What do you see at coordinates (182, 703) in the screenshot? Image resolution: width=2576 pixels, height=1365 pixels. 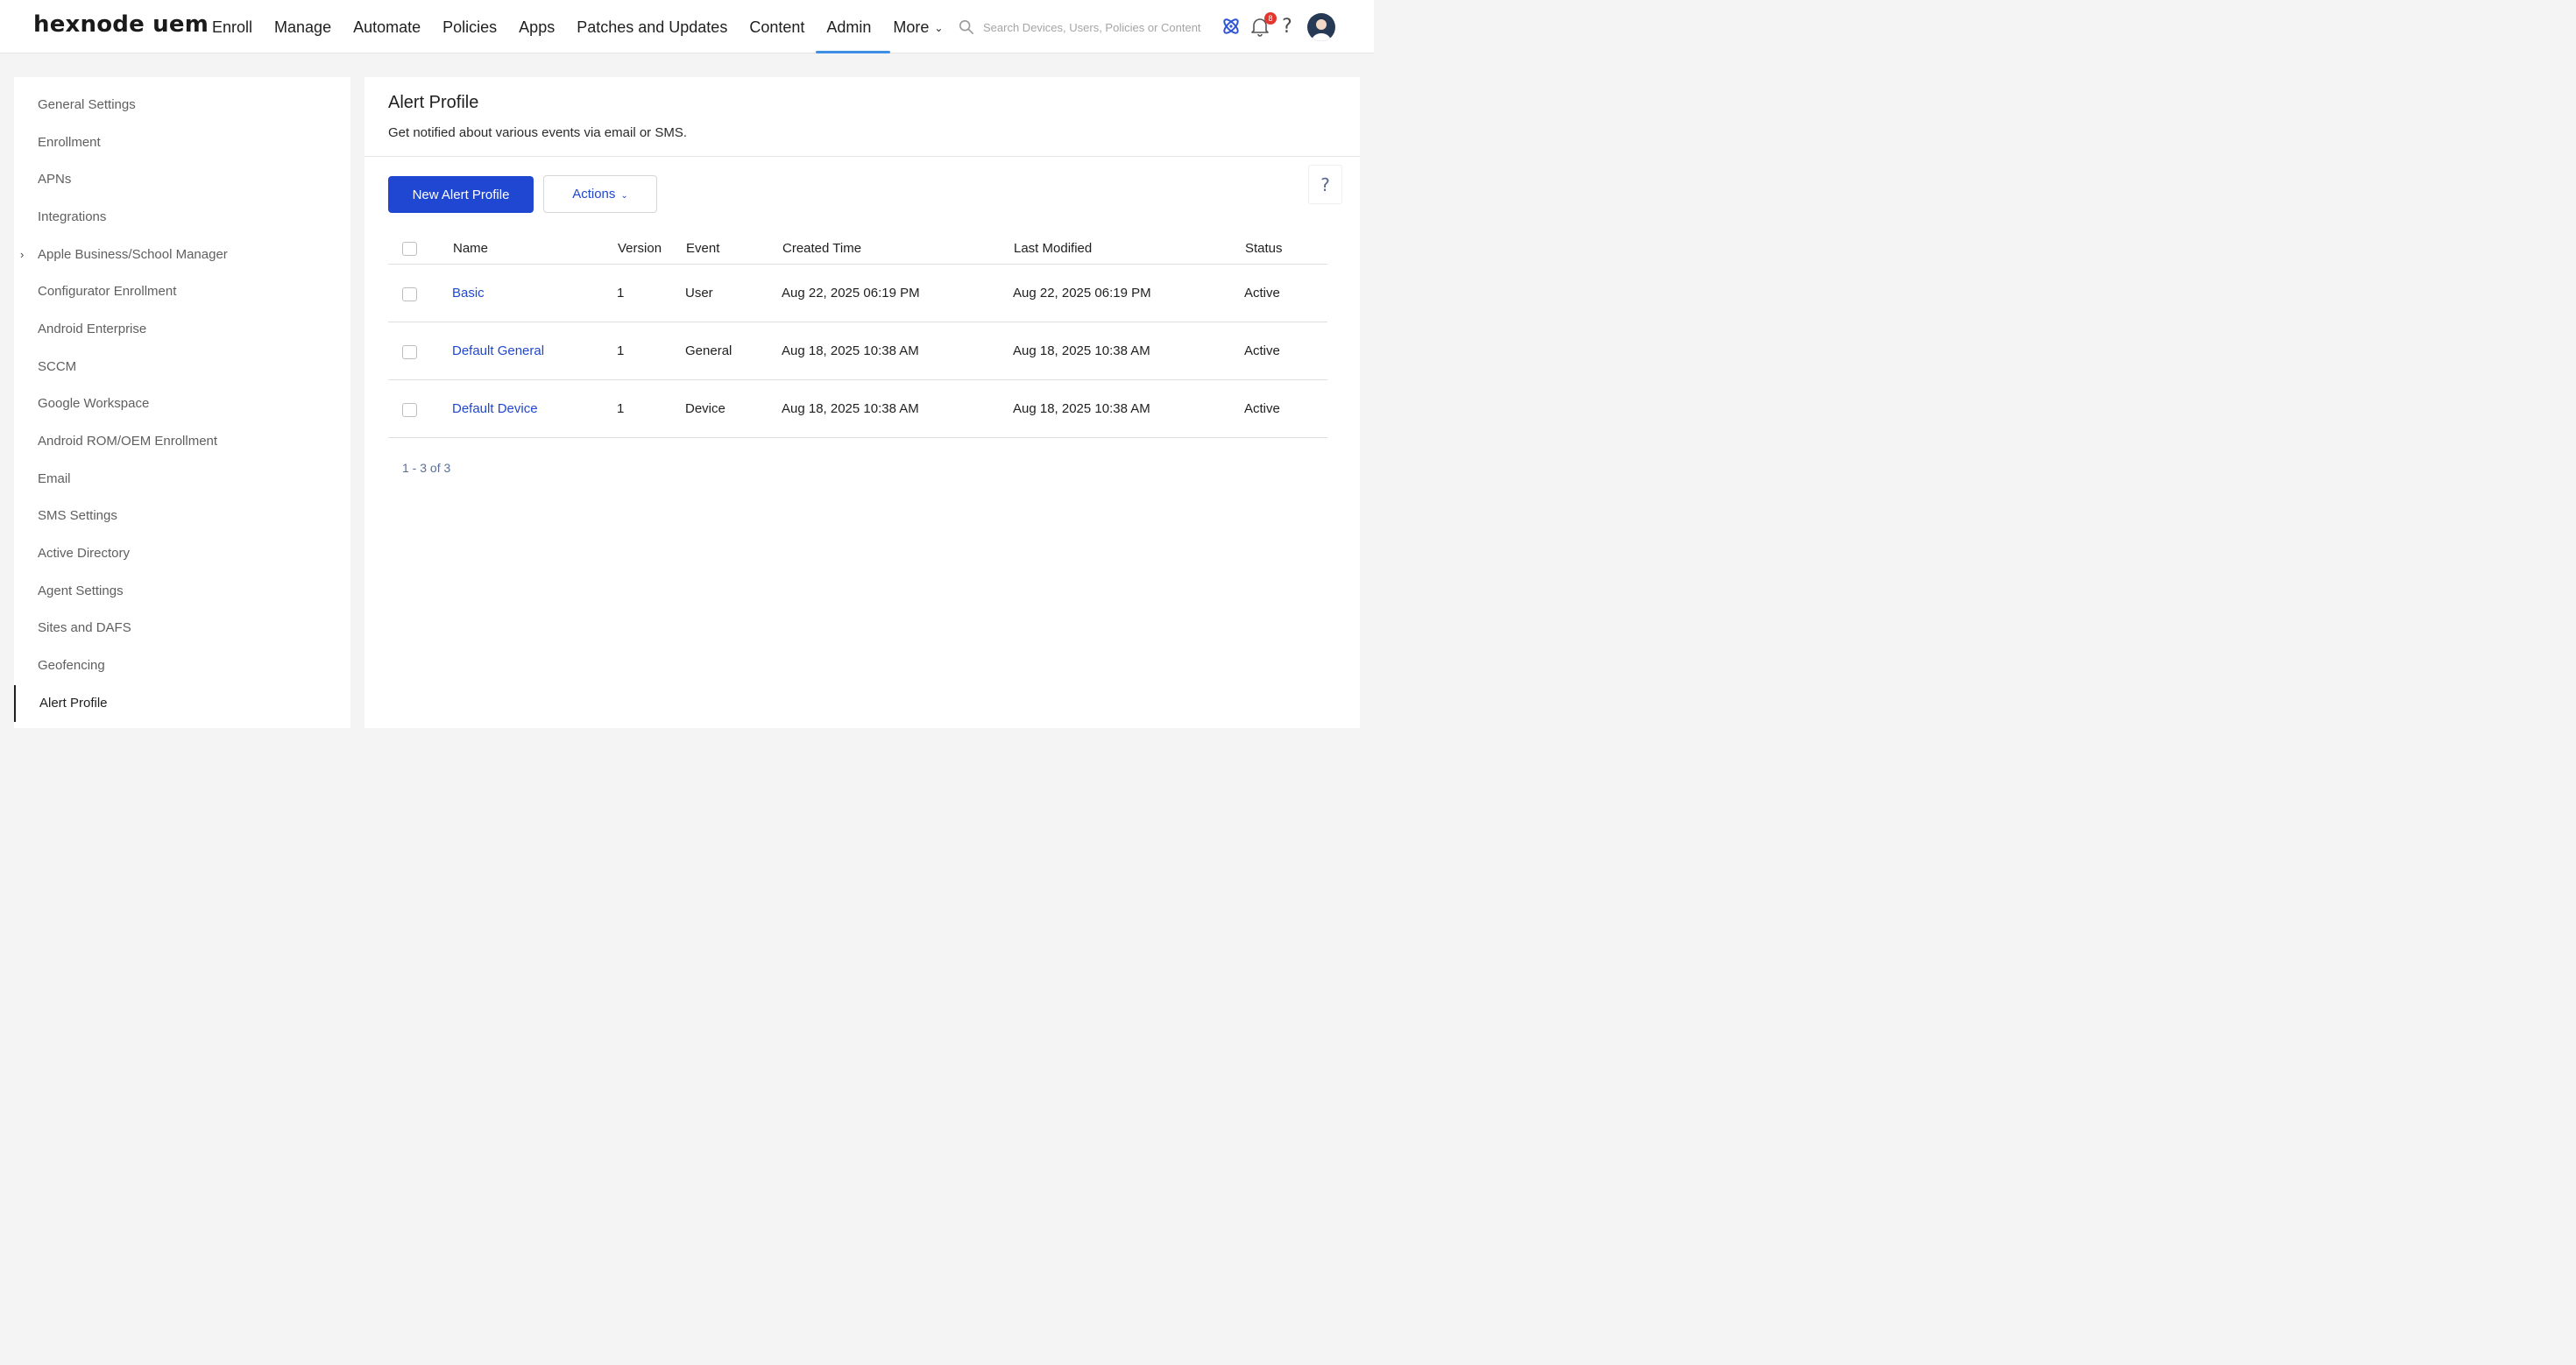 I see `sidebar-item-alert-profile: Alert Profile` at bounding box center [182, 703].